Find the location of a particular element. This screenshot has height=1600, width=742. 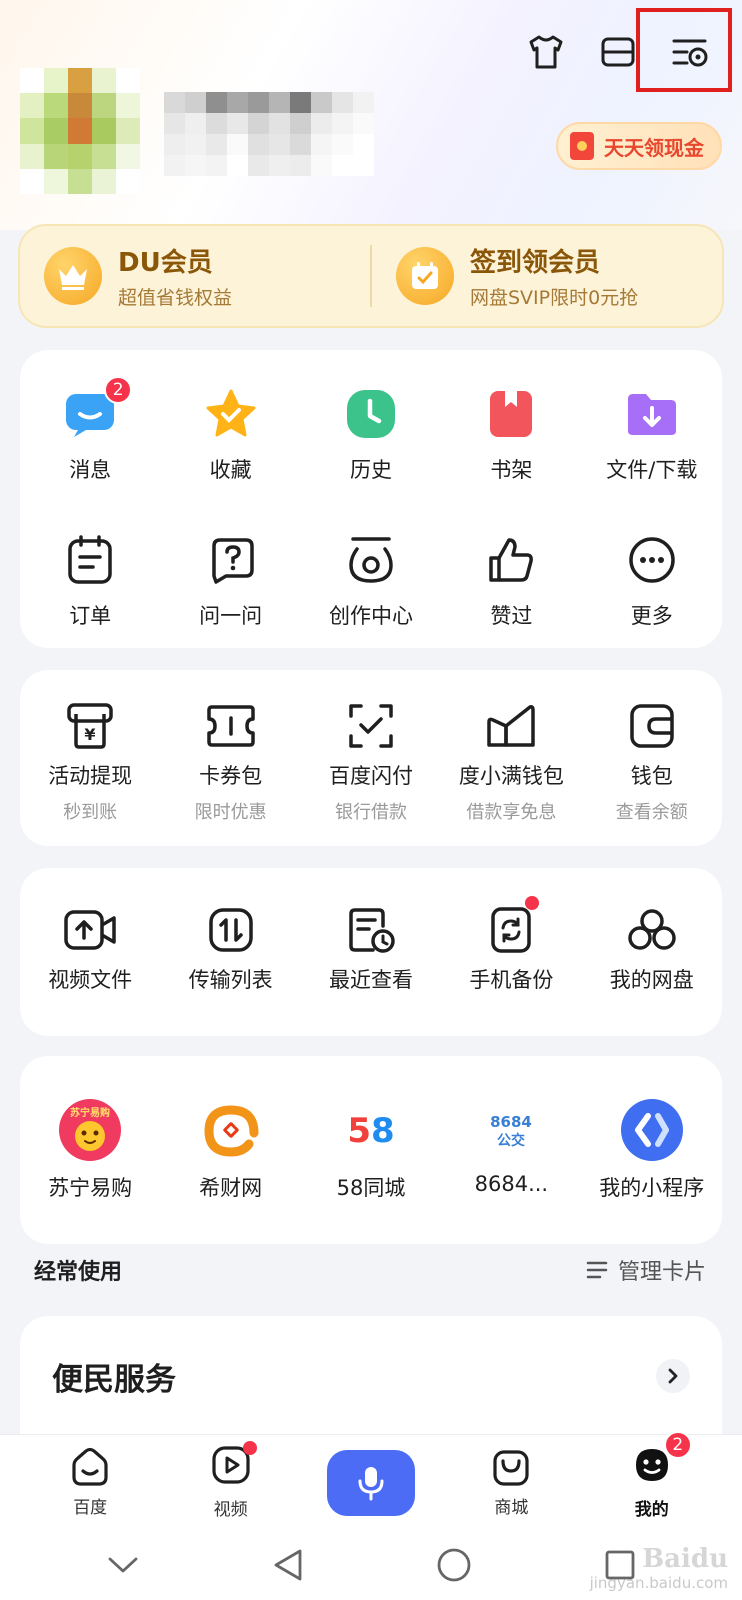

highlight-annotation is located at coordinates (684, 50).